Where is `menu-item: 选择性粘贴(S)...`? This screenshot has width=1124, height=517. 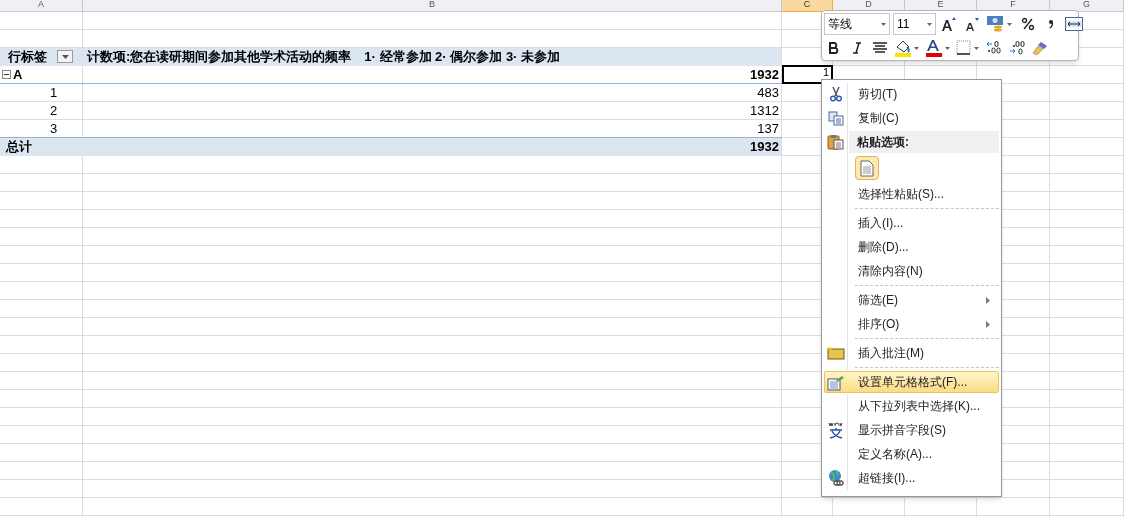
menu-item: 选择性粘贴(S)... is located at coordinates (924, 194).